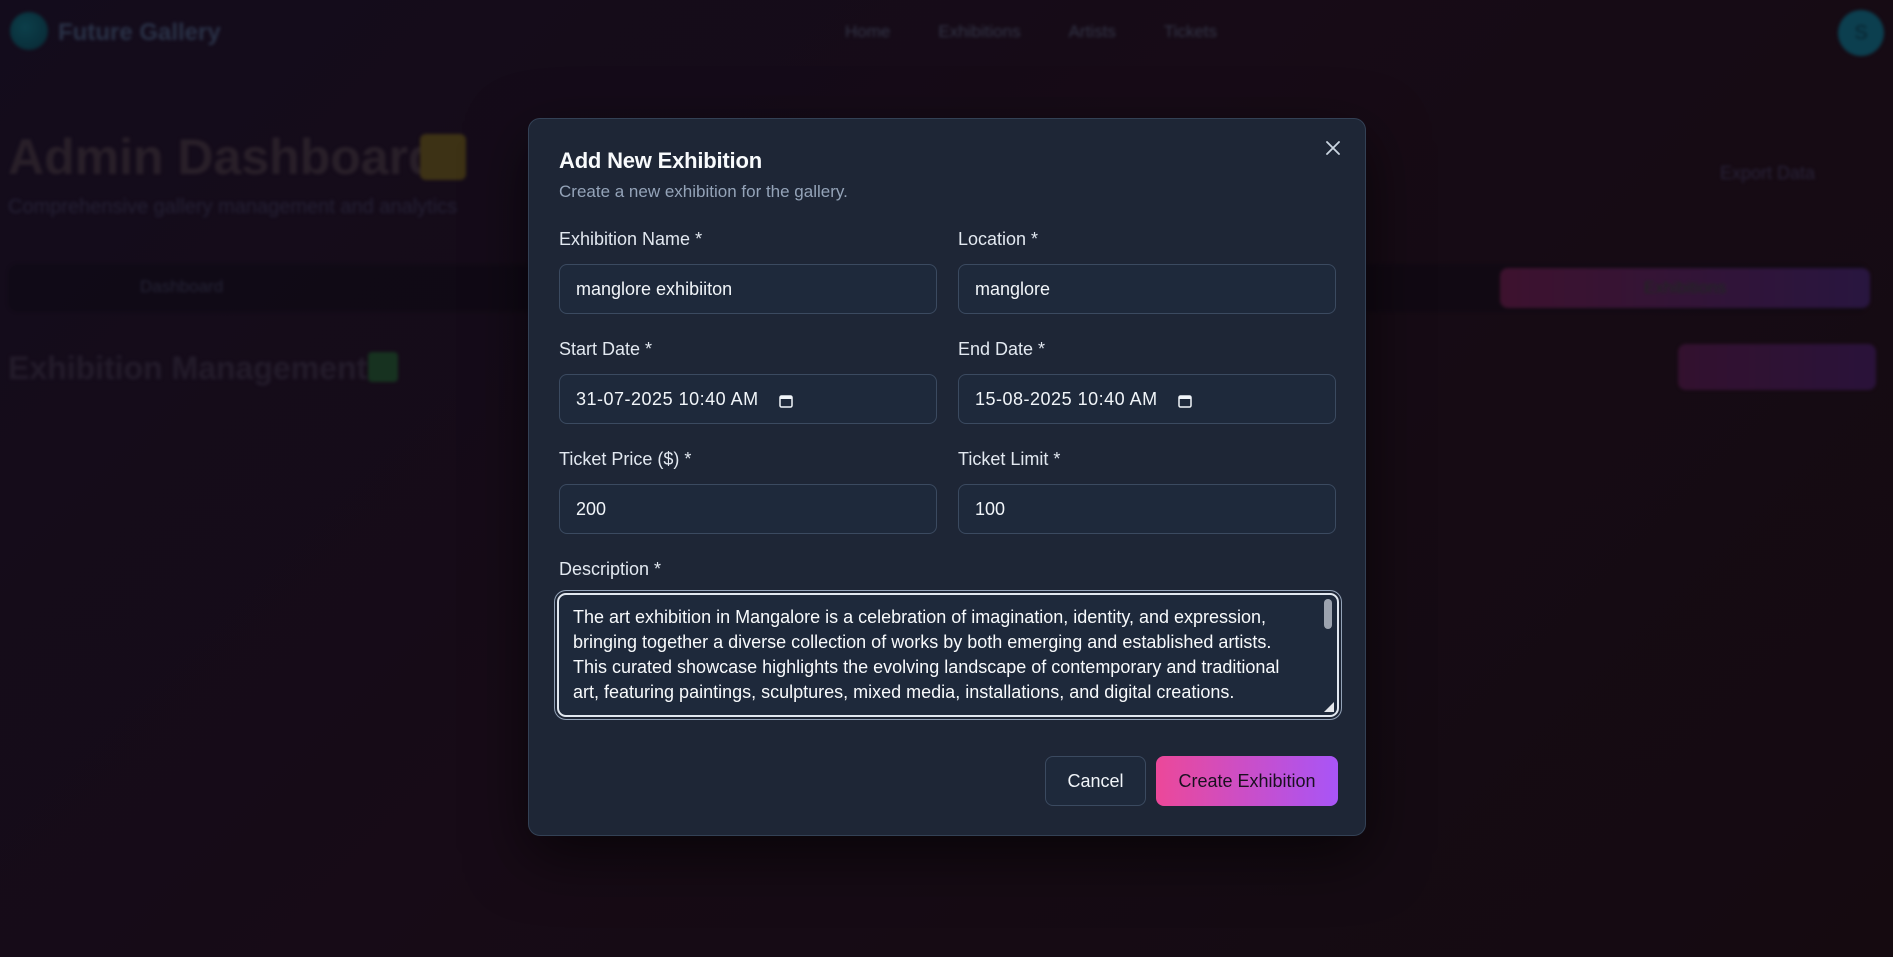 This screenshot has height=957, width=1893. I want to click on ticket-price-value: 200, so click(591, 508).